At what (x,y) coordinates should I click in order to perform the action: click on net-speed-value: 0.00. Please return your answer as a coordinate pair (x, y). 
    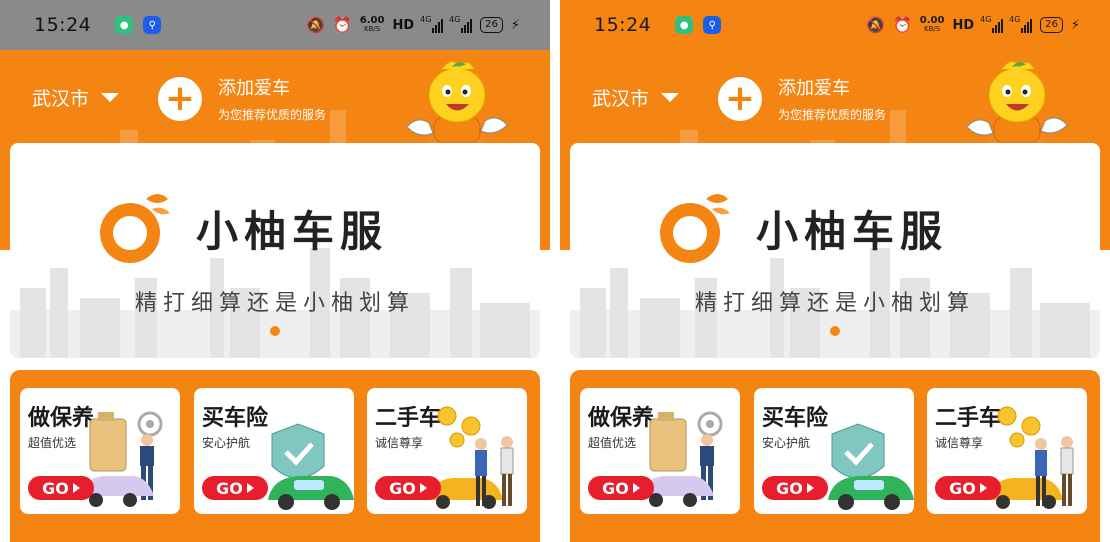
    Looking at the image, I should click on (932, 20).